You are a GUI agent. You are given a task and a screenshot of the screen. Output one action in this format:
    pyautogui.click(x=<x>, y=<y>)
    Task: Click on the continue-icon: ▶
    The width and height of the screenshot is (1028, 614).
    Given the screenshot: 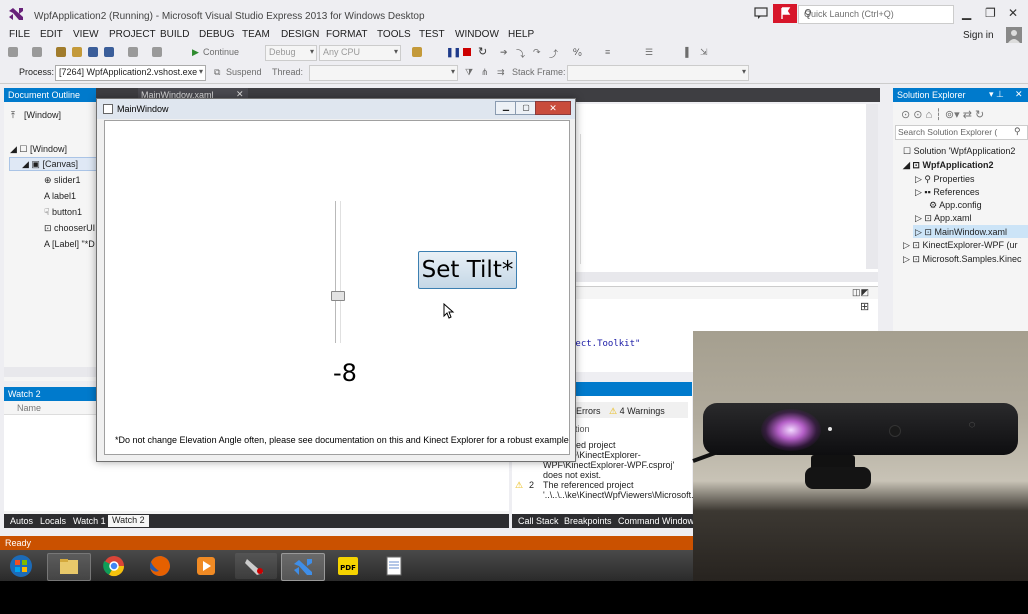 What is the action you would take?
    pyautogui.click(x=195, y=52)
    